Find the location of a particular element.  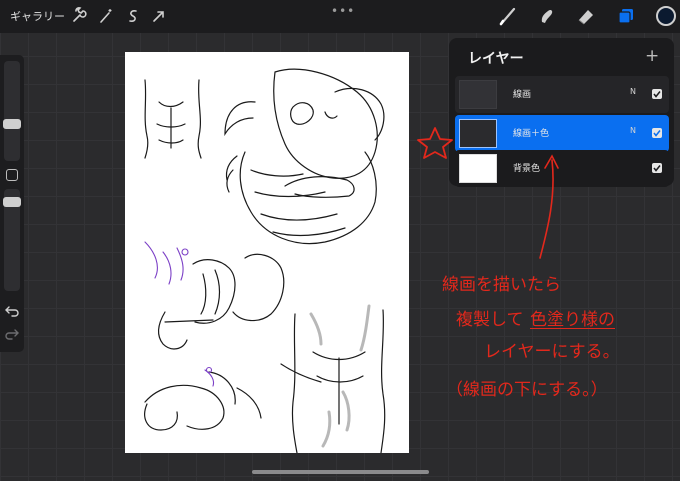

magic-wand-icon is located at coordinates (106, 16).